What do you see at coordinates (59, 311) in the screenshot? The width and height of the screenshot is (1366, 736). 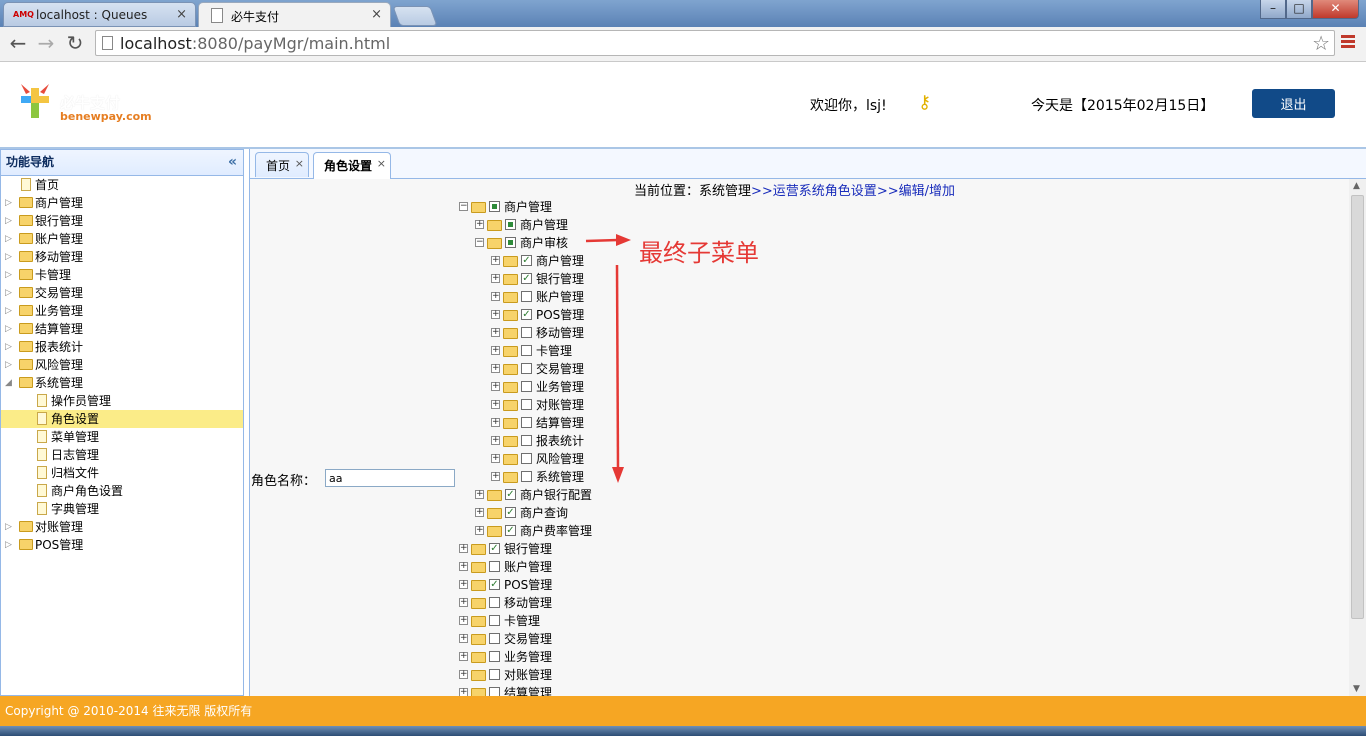 I see `sidebar-item-label: 业务管理` at bounding box center [59, 311].